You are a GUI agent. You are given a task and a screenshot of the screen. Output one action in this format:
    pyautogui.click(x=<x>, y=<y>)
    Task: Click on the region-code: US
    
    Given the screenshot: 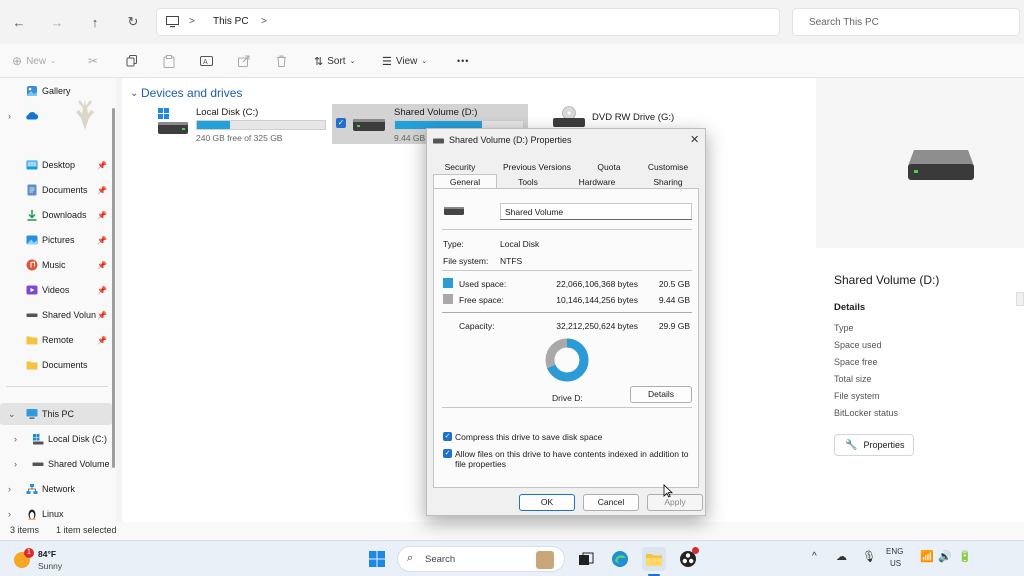 What is the action you would take?
    pyautogui.click(x=895, y=563)
    